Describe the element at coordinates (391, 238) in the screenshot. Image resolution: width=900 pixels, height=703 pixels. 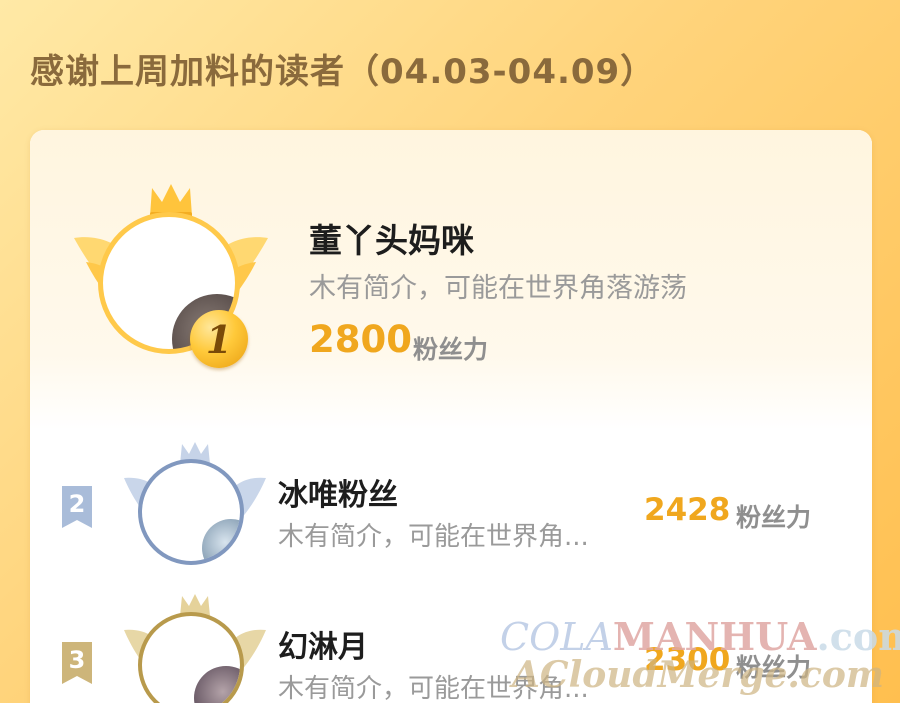
I see `reader-name: 董丫头妈咪` at that location.